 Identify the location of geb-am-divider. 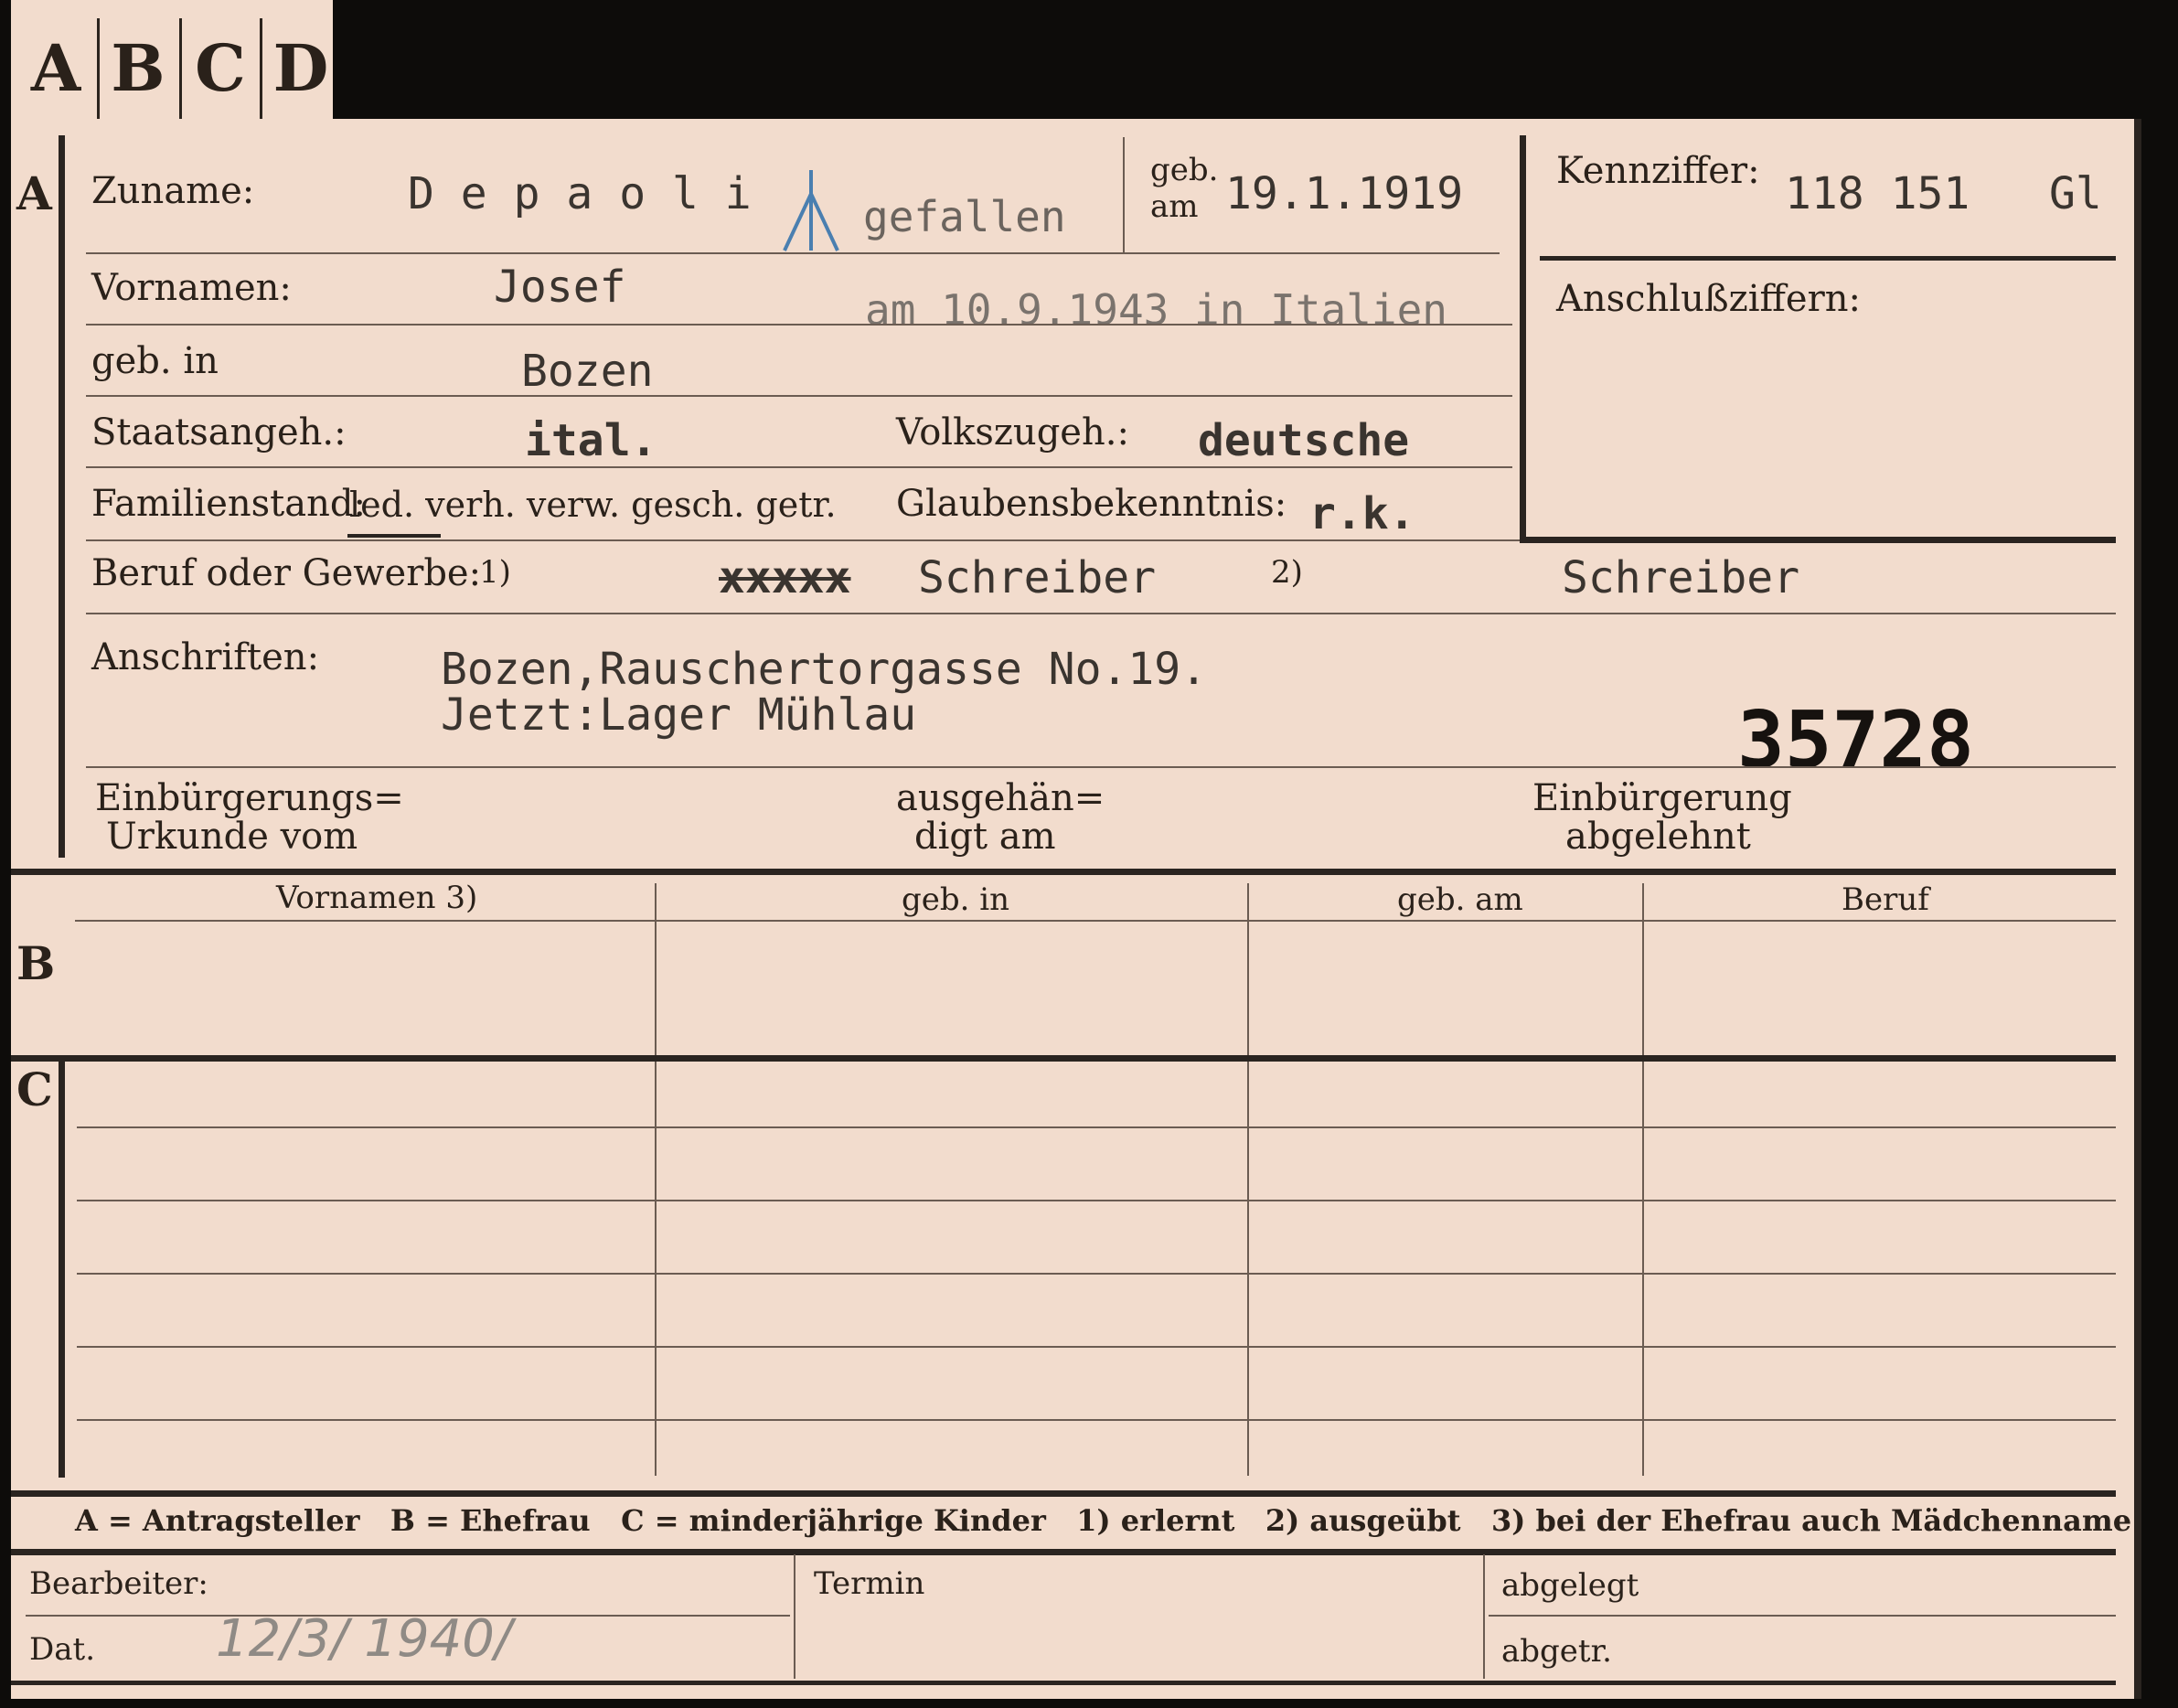
(1124, 195).